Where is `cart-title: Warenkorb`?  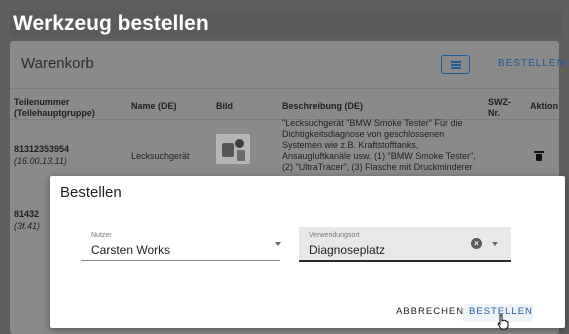 cart-title: Warenkorb is located at coordinates (57, 63).